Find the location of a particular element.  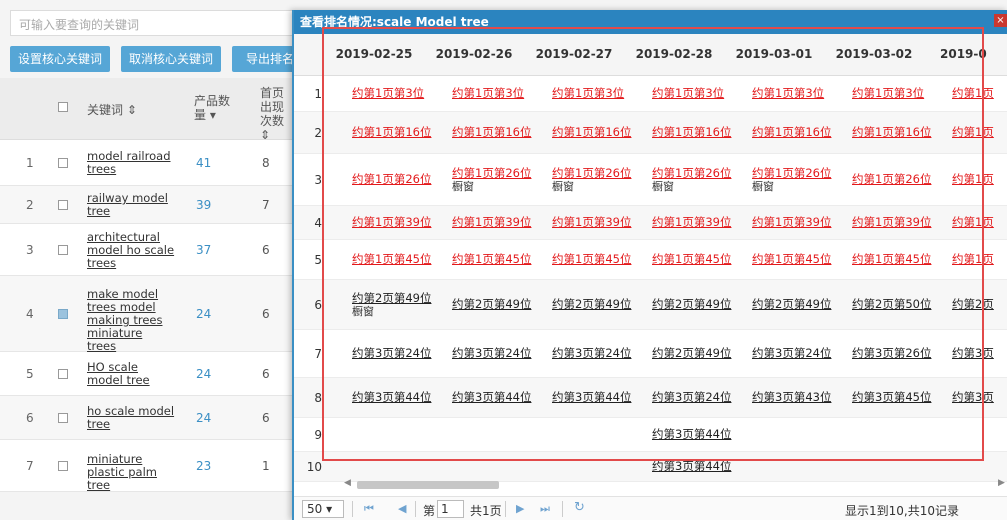

close-icon: × is located at coordinates (1000, 20).